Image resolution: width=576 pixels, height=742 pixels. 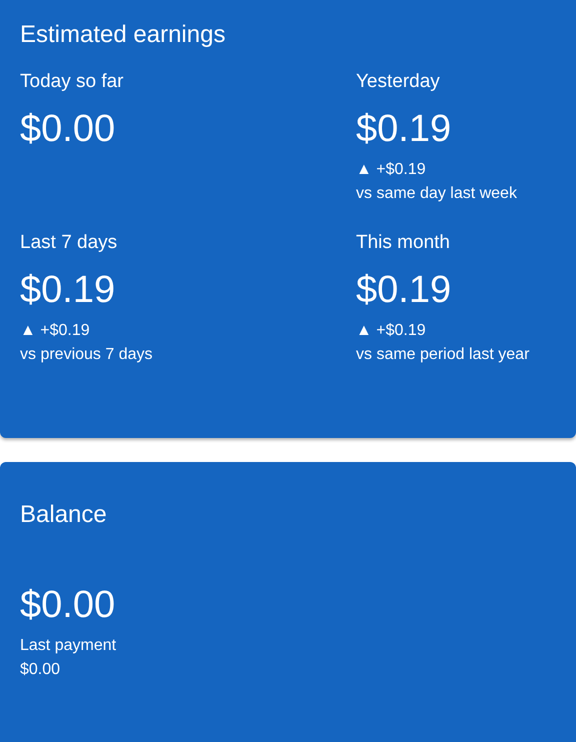 What do you see at coordinates (68, 129) in the screenshot?
I see `metric-amount: $0.00` at bounding box center [68, 129].